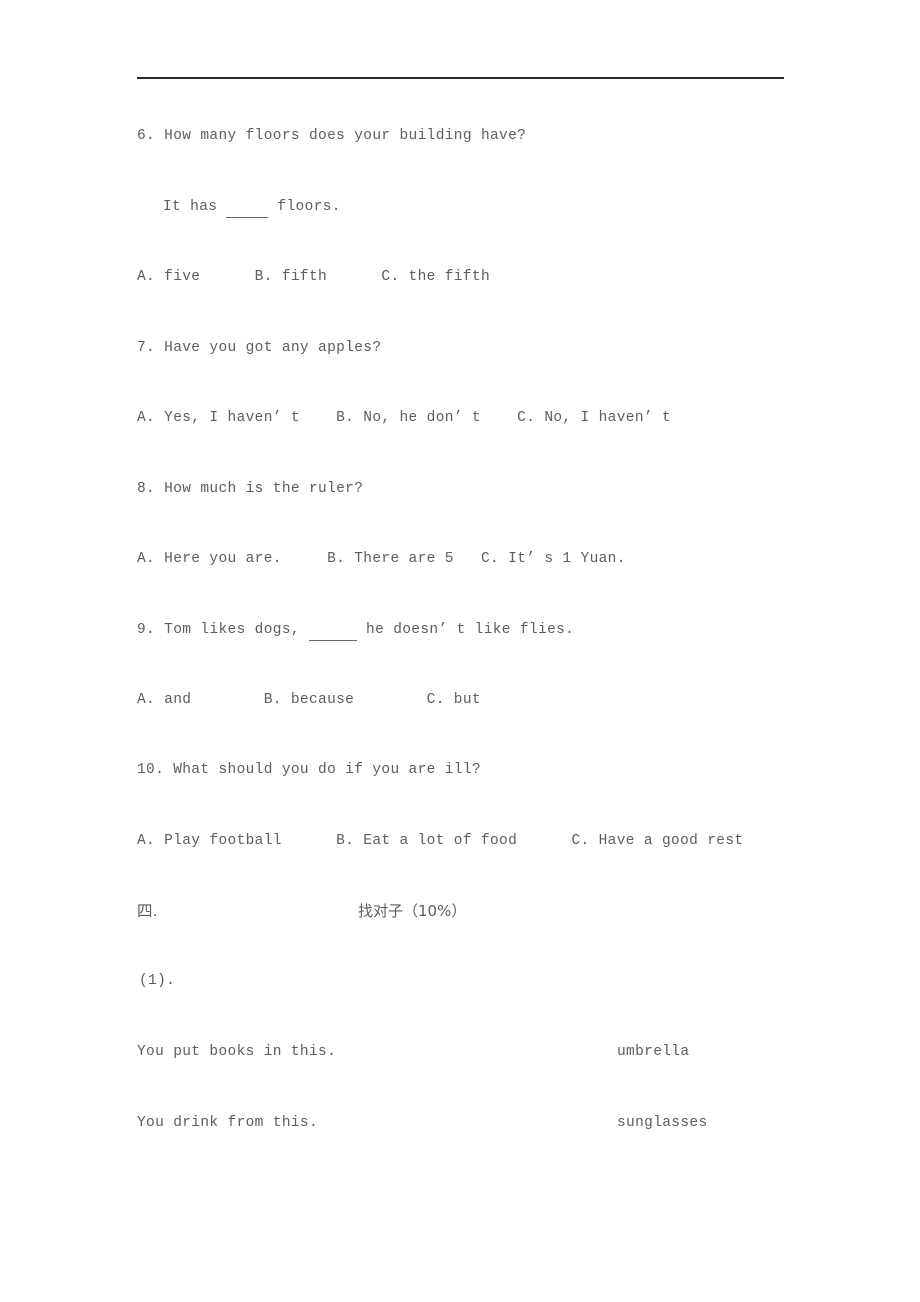 This screenshot has height=1302, width=920. I want to click on question-6-fill-sentence: It has floors., so click(252, 207).